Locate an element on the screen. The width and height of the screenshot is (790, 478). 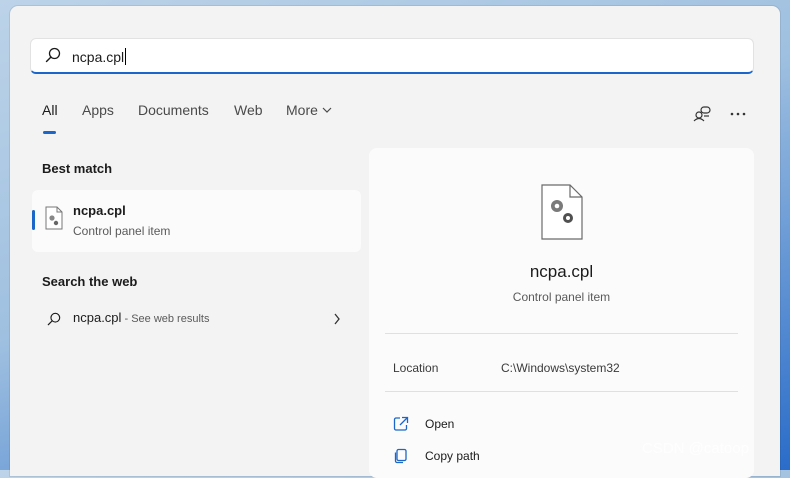
chevron-down-icon is located at coordinates (327, 110).